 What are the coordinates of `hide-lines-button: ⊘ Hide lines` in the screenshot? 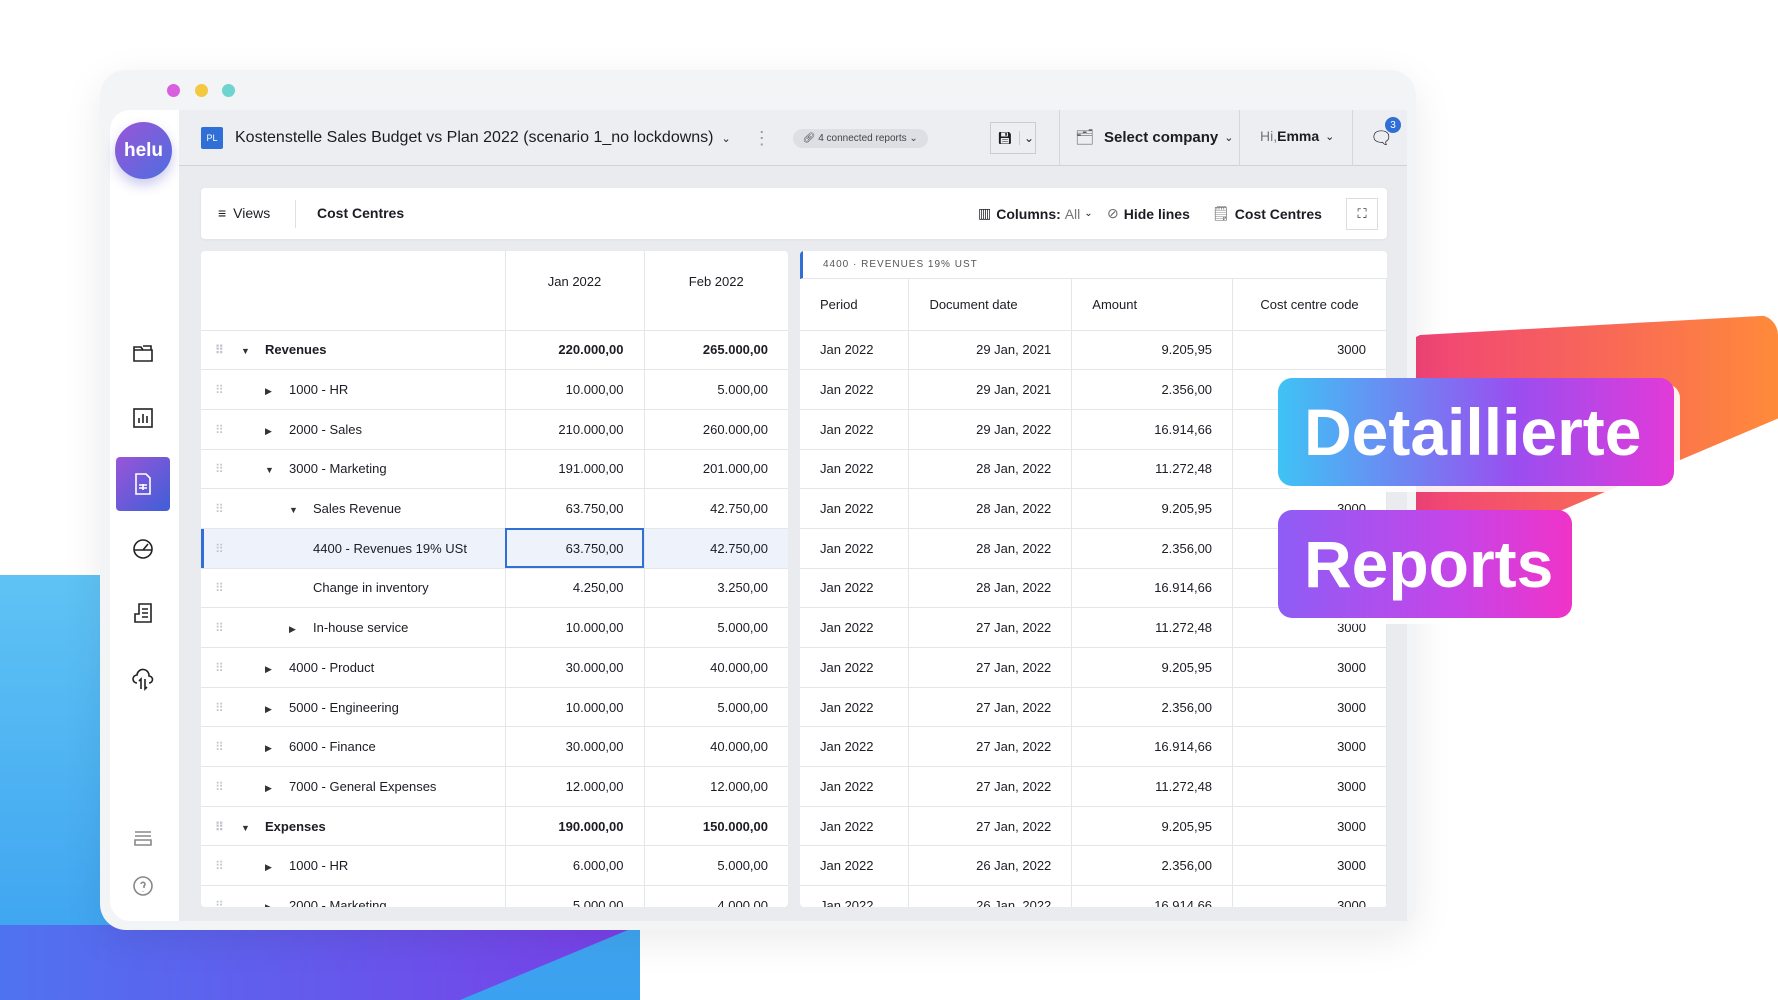 It's located at (1148, 213).